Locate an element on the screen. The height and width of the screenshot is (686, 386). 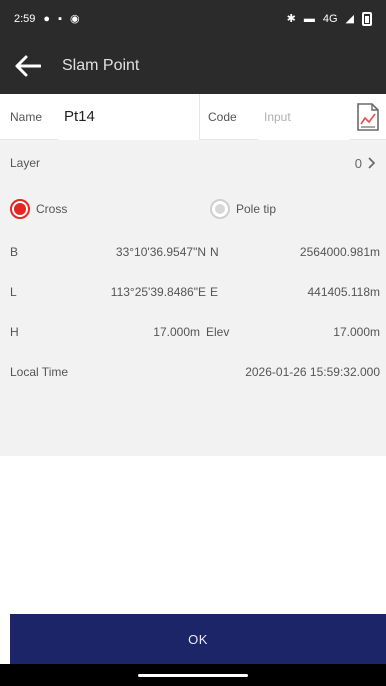
mode-cross-option: Cross is located at coordinates (38, 209).